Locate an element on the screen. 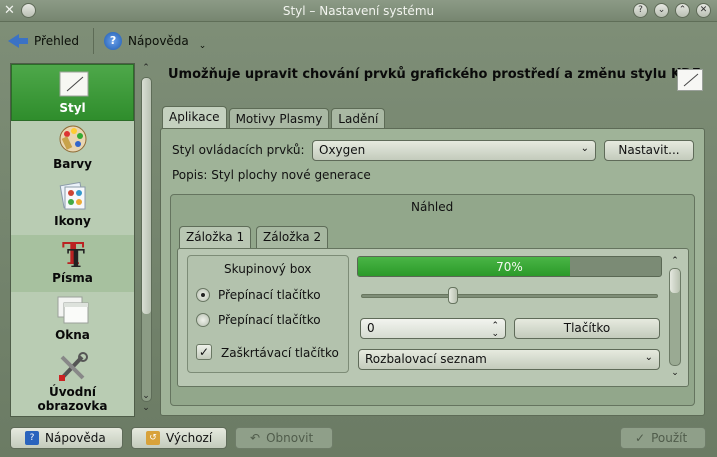 The height and width of the screenshot is (457, 717). sidebar-item-label: Písma is located at coordinates (72, 278).